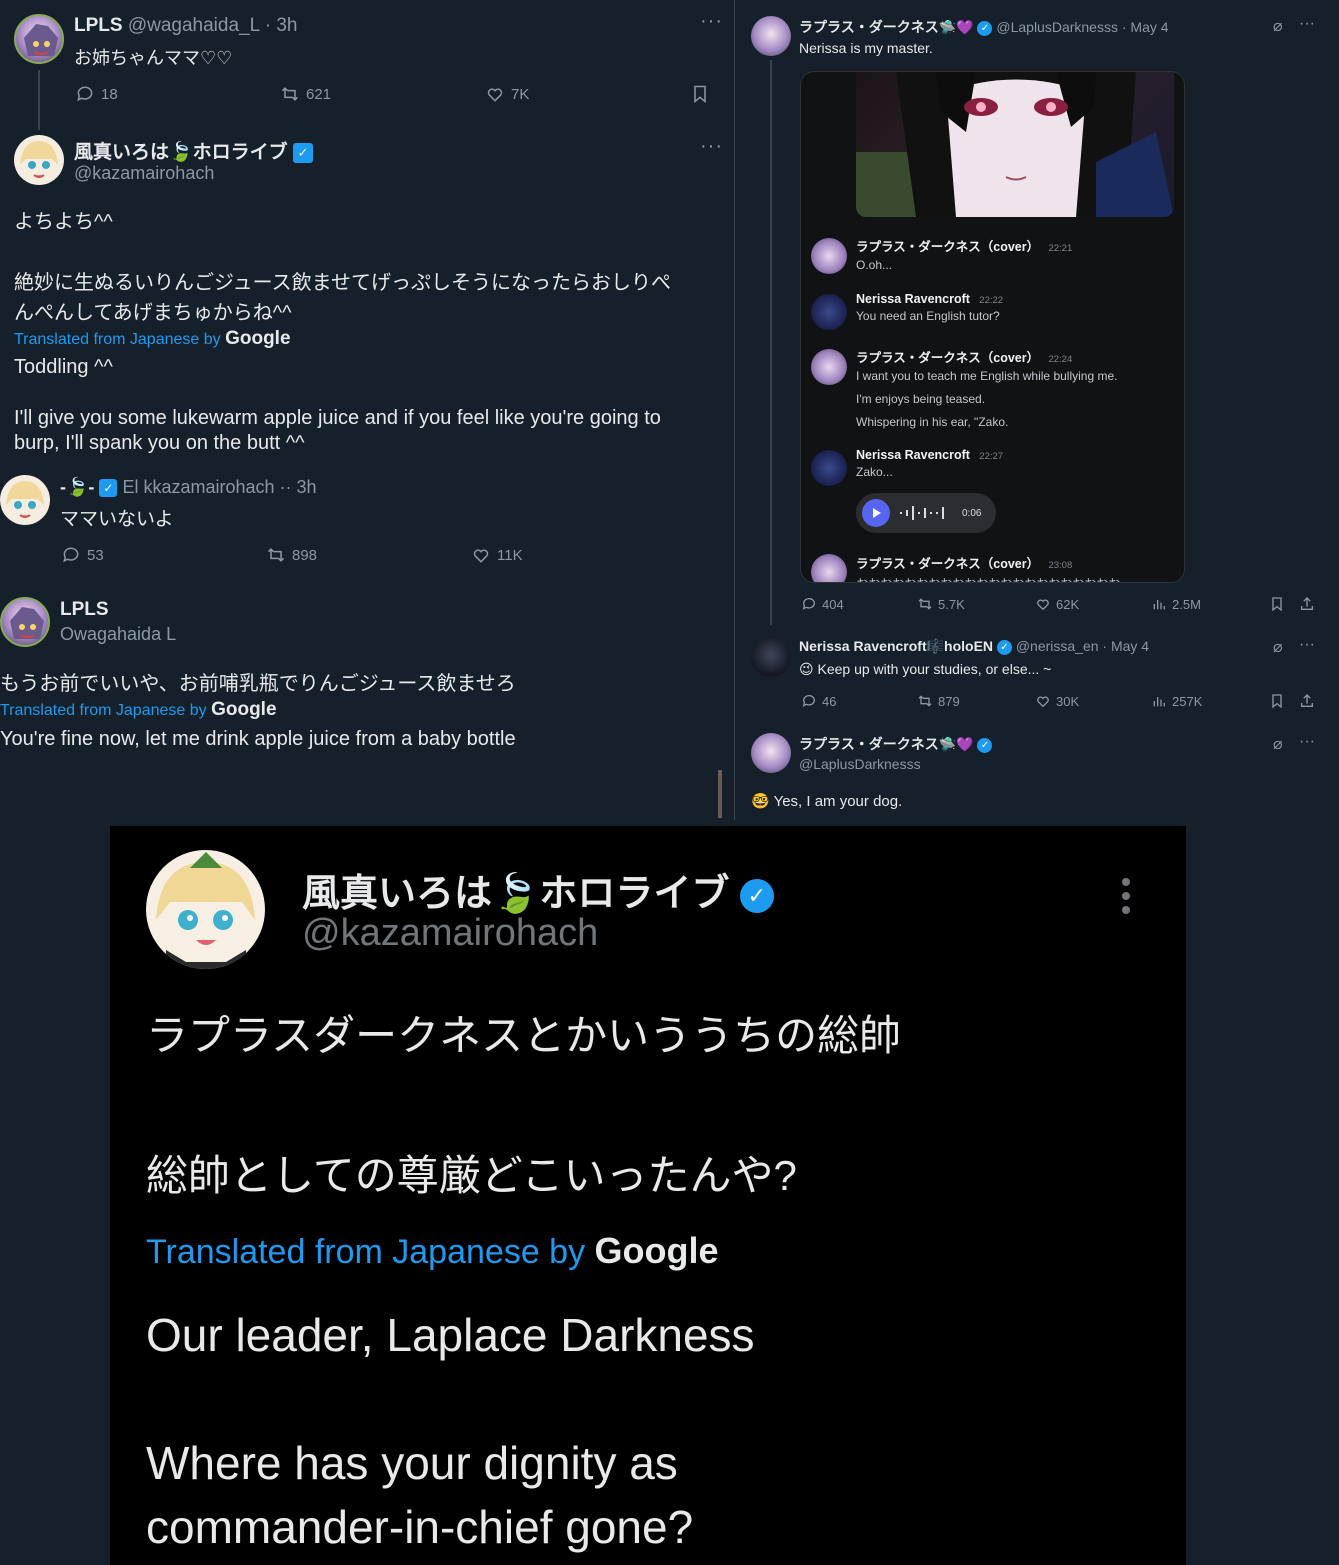  What do you see at coordinates (1082, 27) in the screenshot?
I see `author-handle: @LaplusDarknesss · May 4` at bounding box center [1082, 27].